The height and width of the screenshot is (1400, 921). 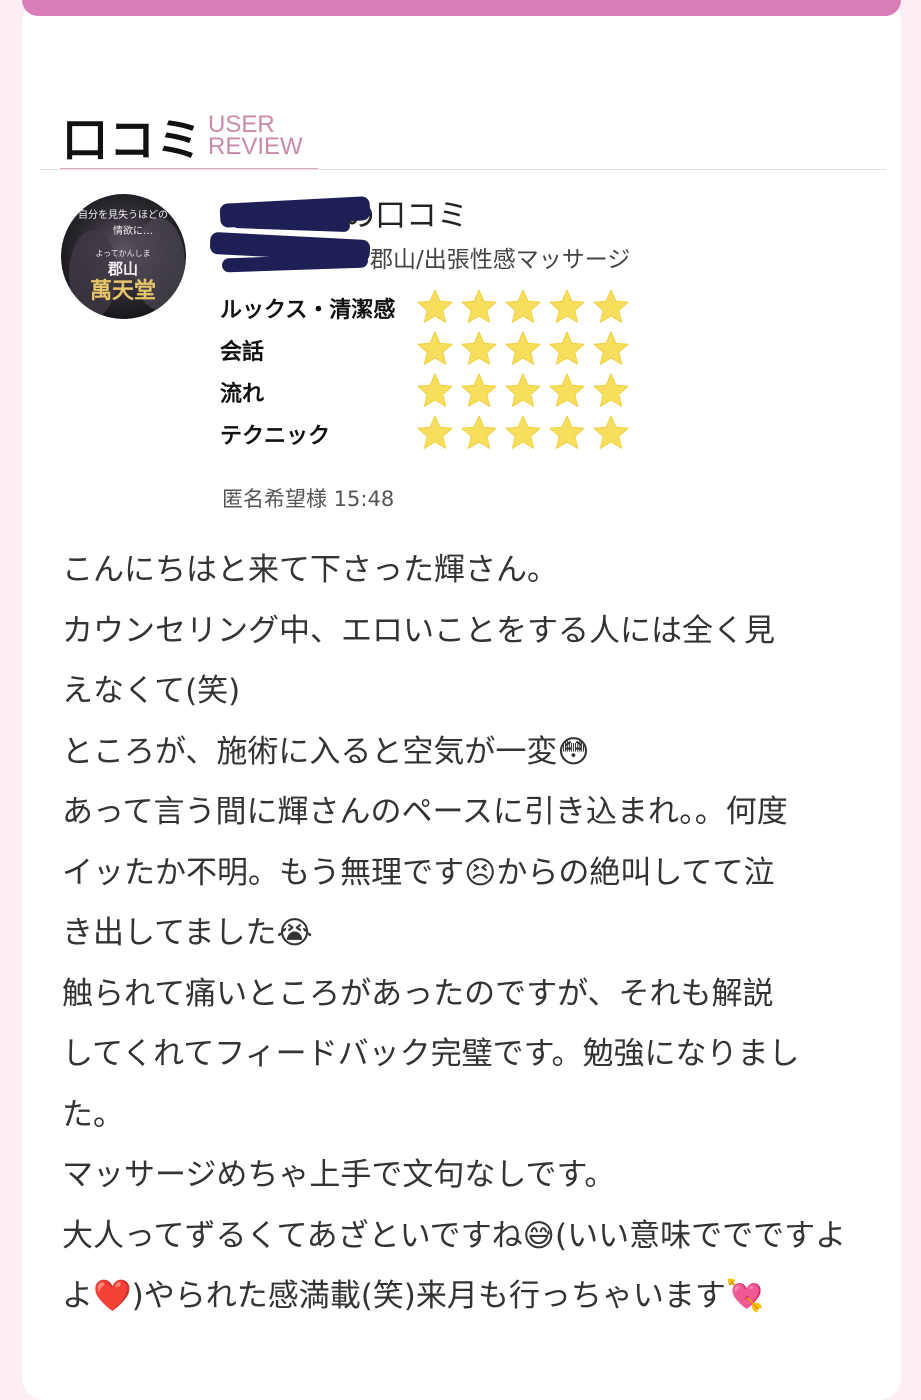 I want to click on review-body-line: イッたか不明。もう無理です😣からの絶叫してて泣, so click(x=418, y=872).